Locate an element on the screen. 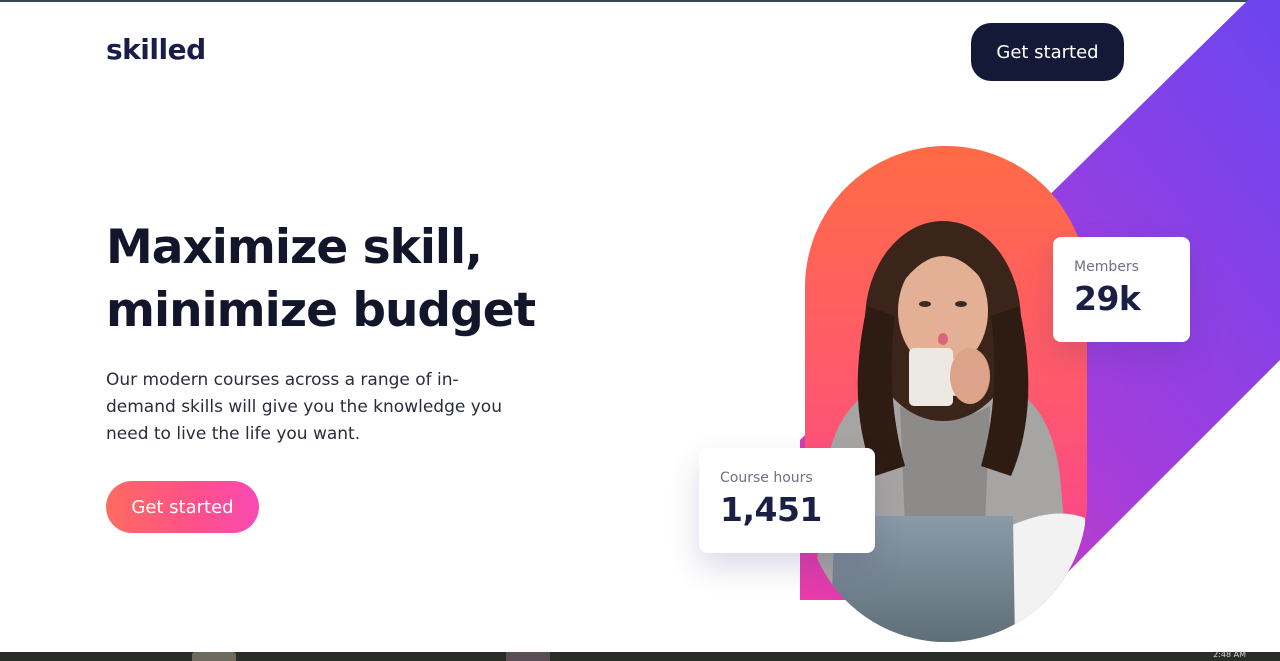  members-stat-card: Members 29k is located at coordinates (1121, 289).